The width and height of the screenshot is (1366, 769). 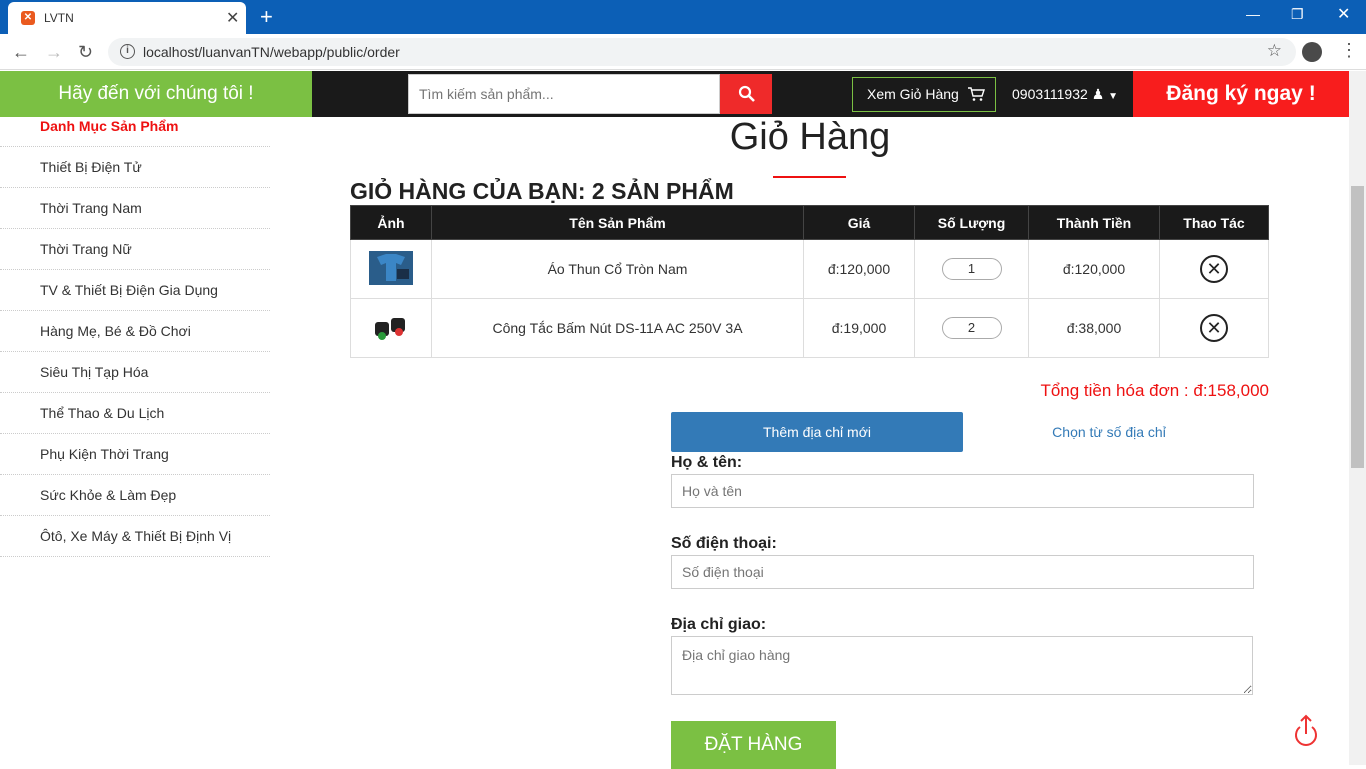 I want to click on category-item: Thời Trang Nữ, so click(x=135, y=249).